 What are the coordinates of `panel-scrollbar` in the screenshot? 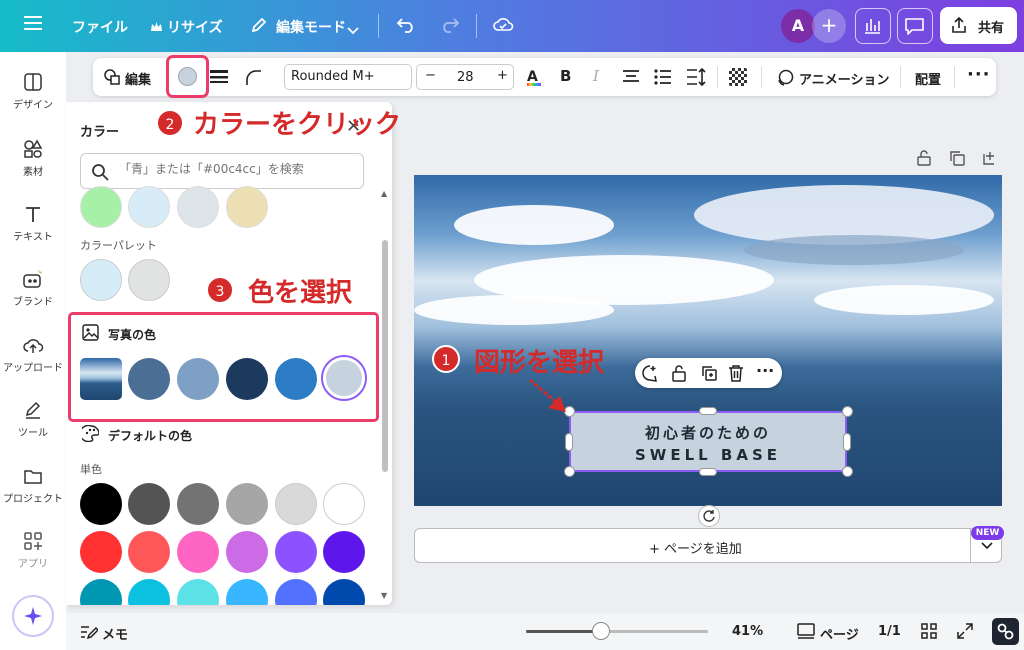 It's located at (385, 356).